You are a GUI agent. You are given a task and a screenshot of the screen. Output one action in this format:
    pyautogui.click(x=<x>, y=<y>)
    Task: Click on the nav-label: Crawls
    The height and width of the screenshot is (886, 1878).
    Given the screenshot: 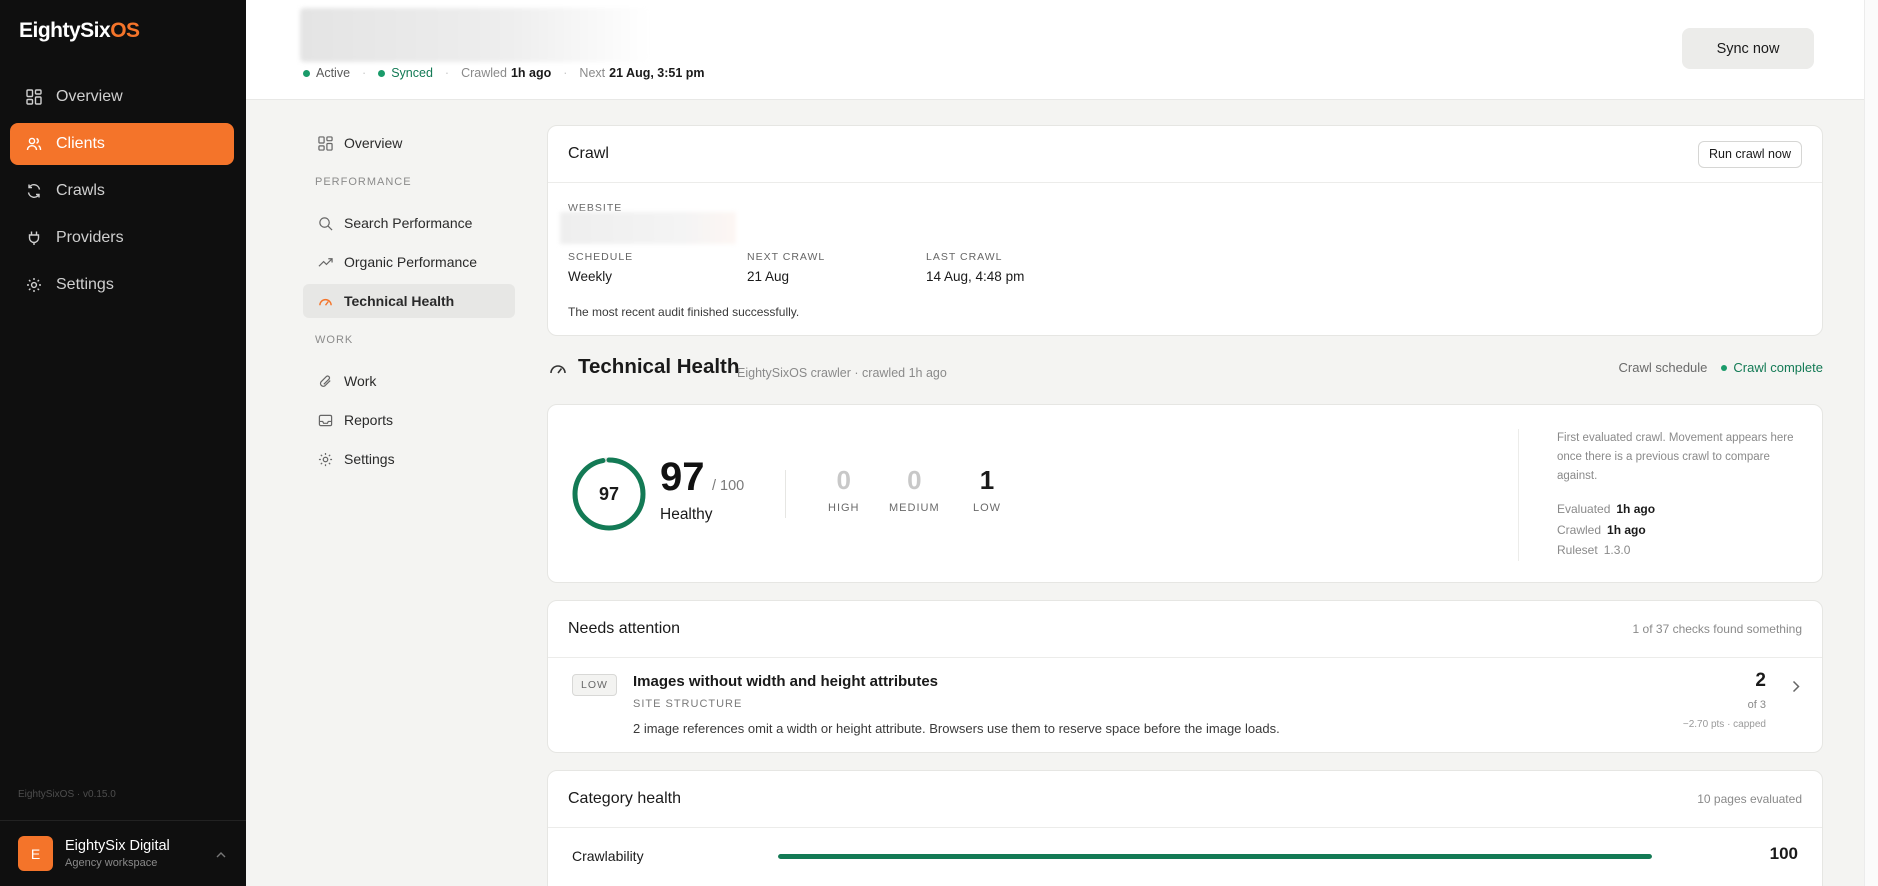 What is the action you would take?
    pyautogui.click(x=80, y=190)
    